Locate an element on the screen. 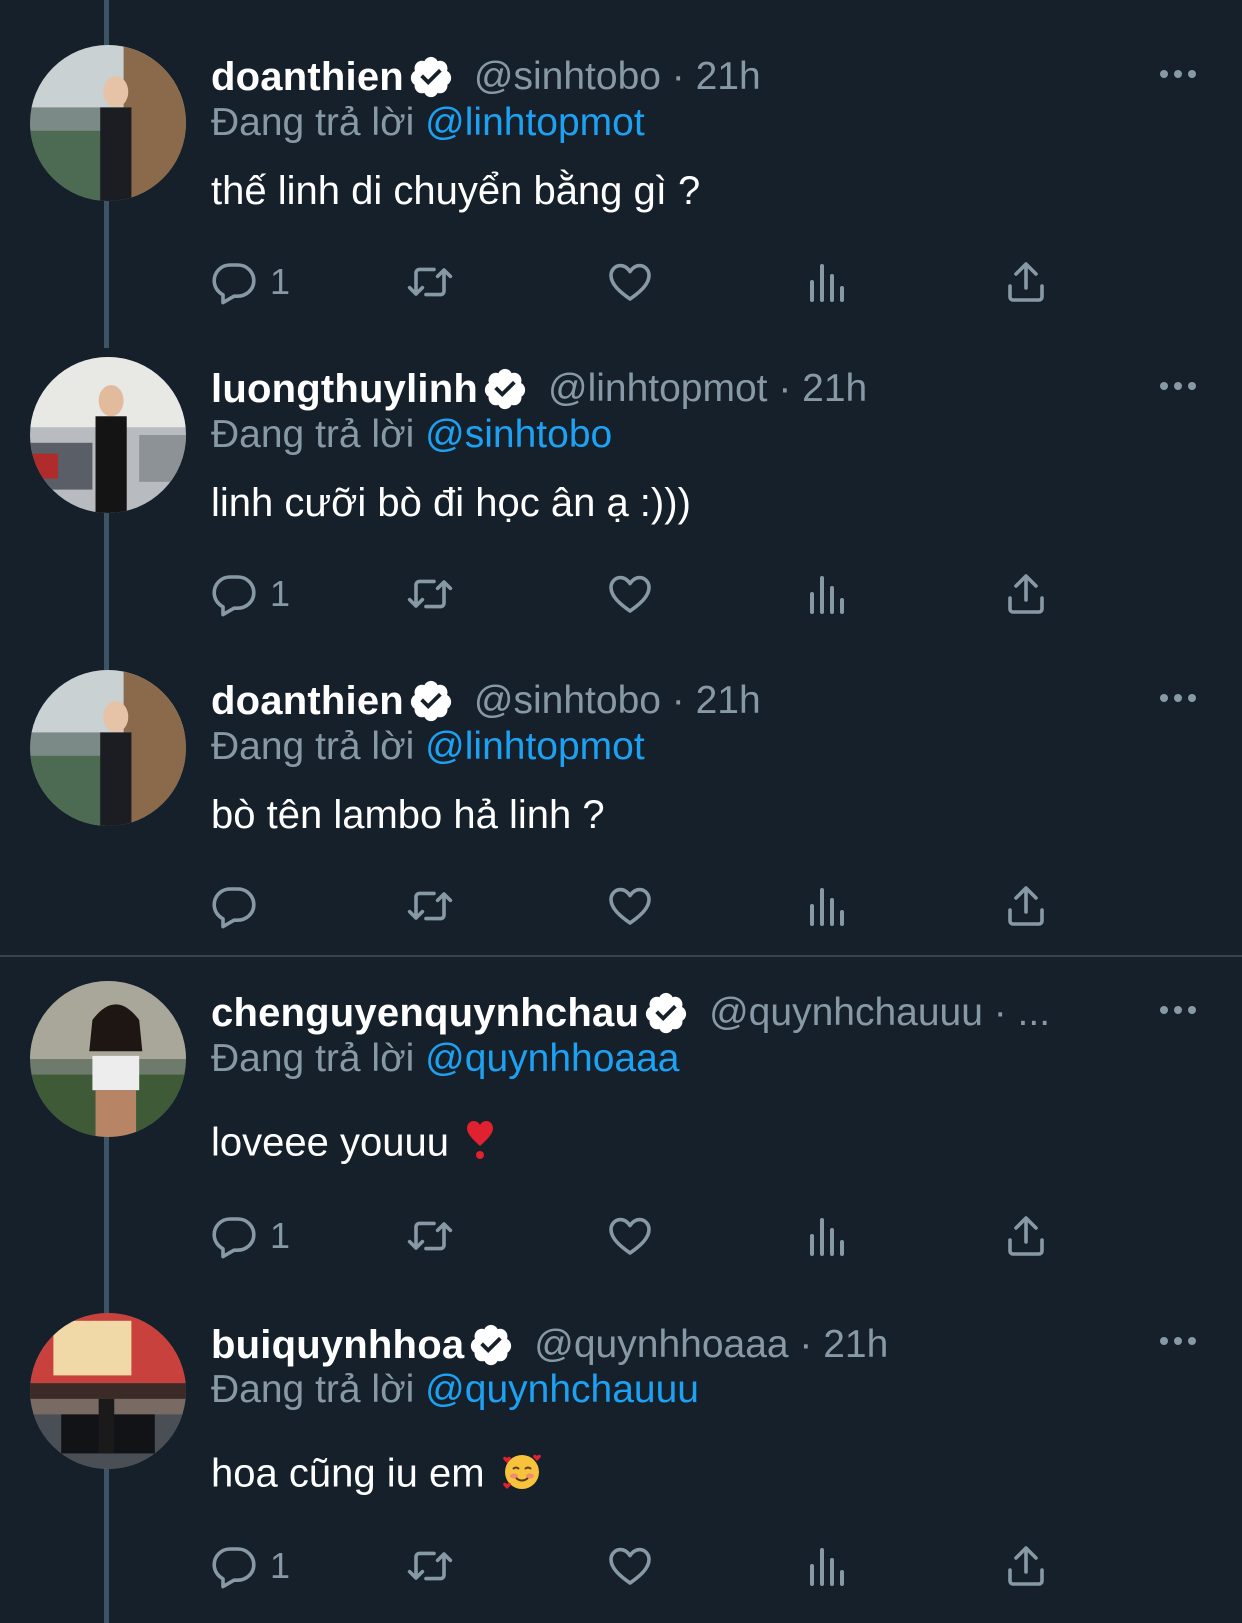  display-name: buiquynhhoa is located at coordinates (337, 1345).